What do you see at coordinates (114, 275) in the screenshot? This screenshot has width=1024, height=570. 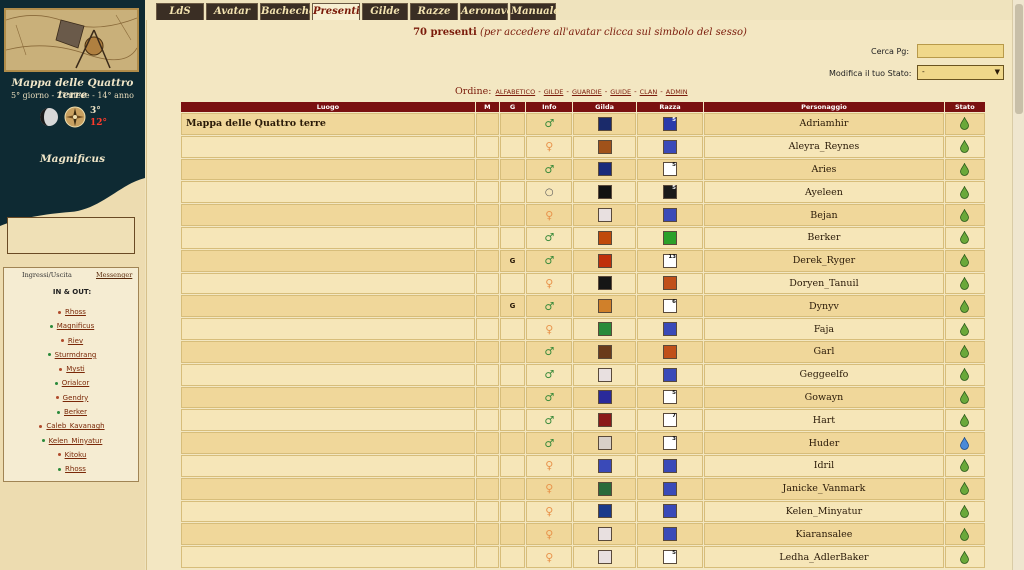 I see `tab-messenger: Messenger` at bounding box center [114, 275].